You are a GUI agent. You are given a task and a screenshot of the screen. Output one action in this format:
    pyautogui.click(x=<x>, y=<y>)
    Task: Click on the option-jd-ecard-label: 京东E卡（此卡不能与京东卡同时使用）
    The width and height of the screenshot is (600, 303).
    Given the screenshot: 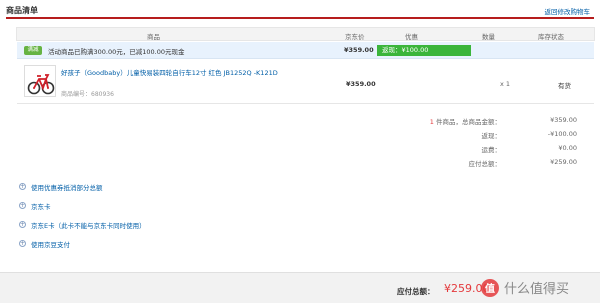 What is the action you would take?
    pyautogui.click(x=88, y=226)
    